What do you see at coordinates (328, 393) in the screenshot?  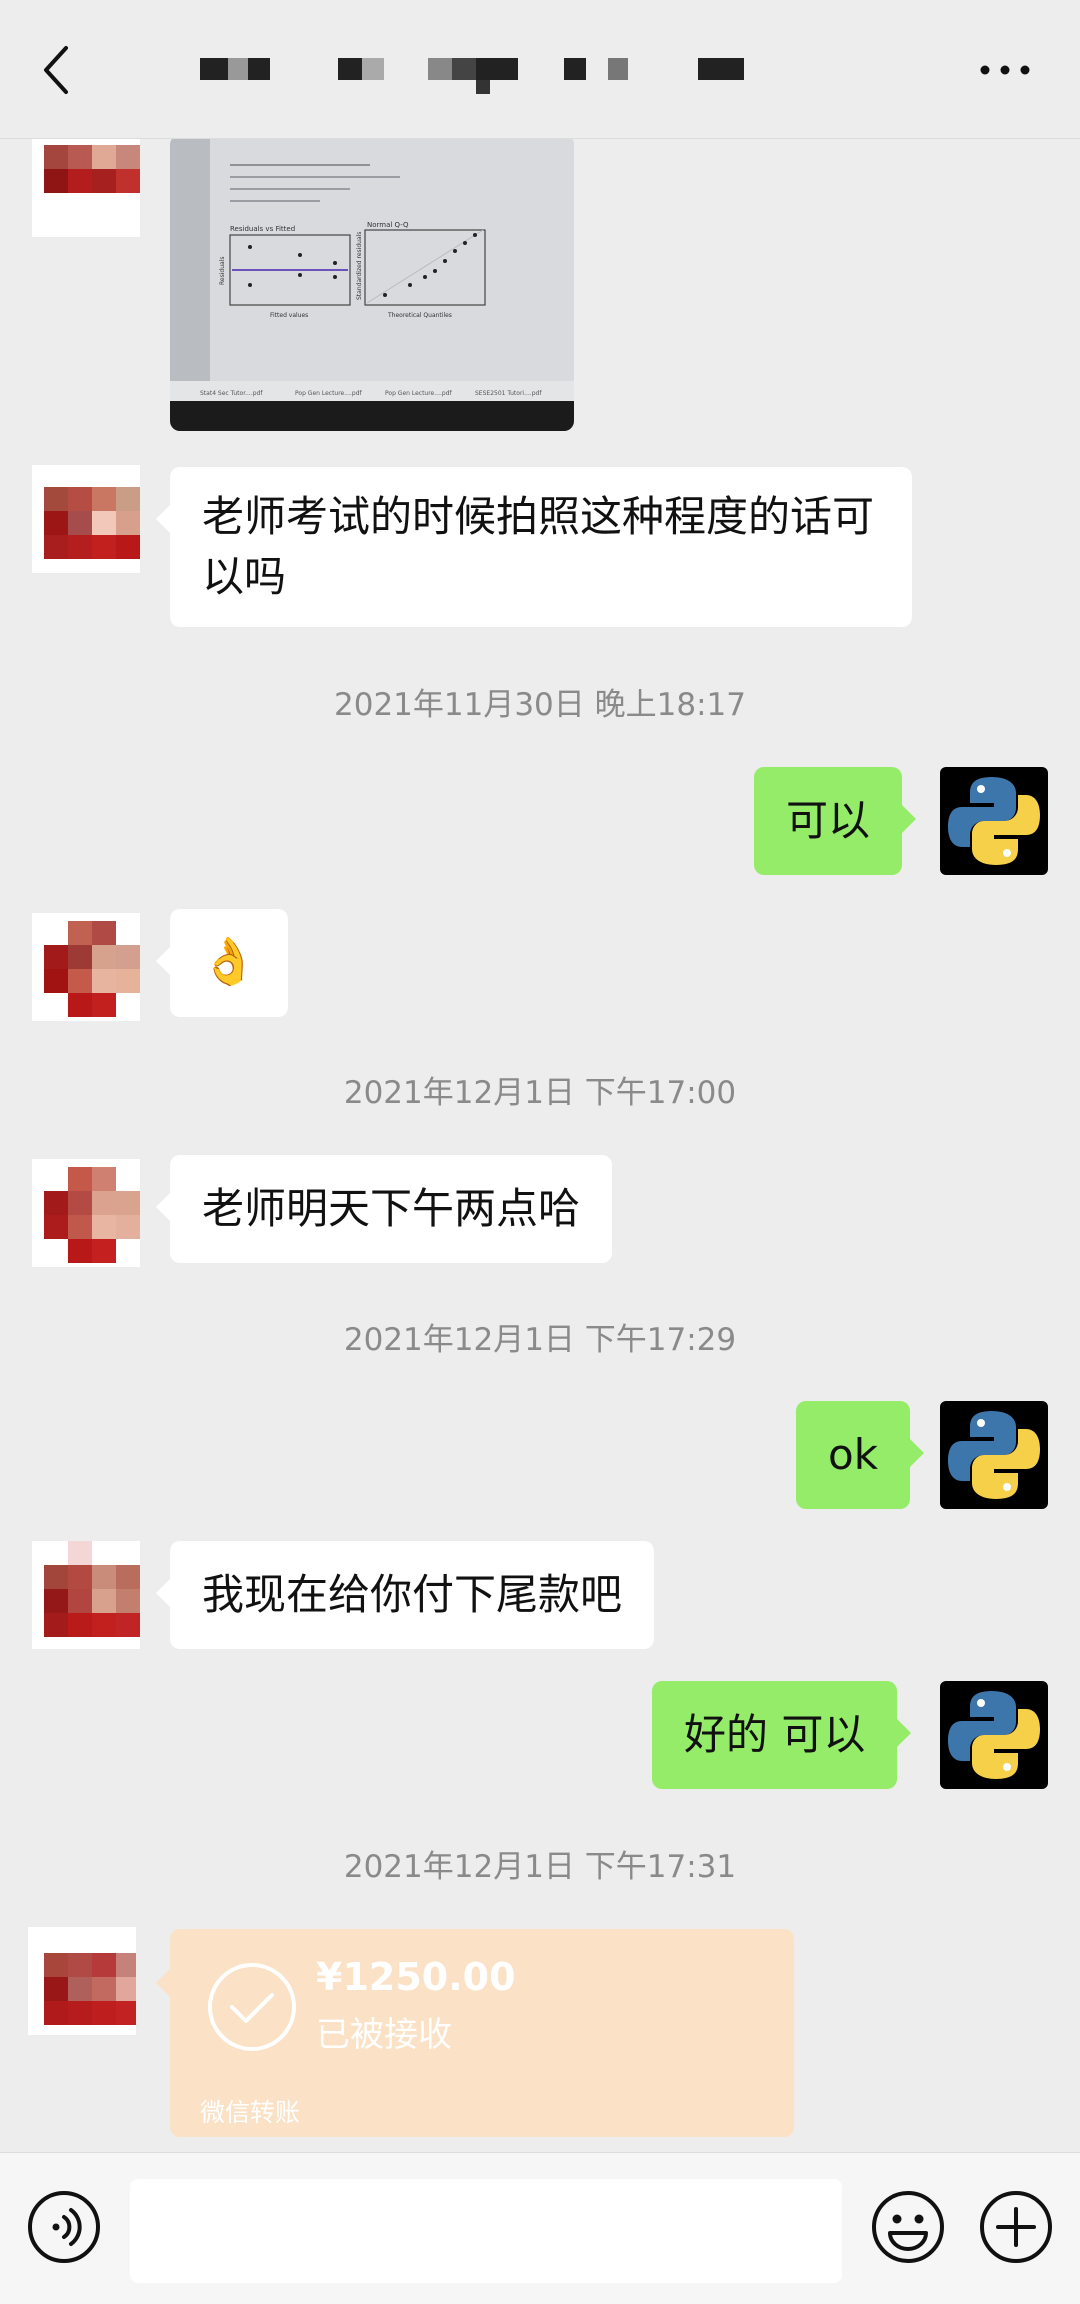 I see `pdf-tab-2: Pop Gen Lecture....pdf` at bounding box center [328, 393].